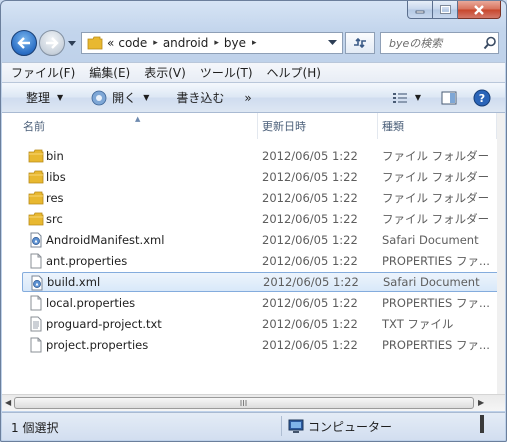 This screenshot has height=442, width=507. What do you see at coordinates (8, 402) in the screenshot?
I see `scroll-left-icon: ◀` at bounding box center [8, 402].